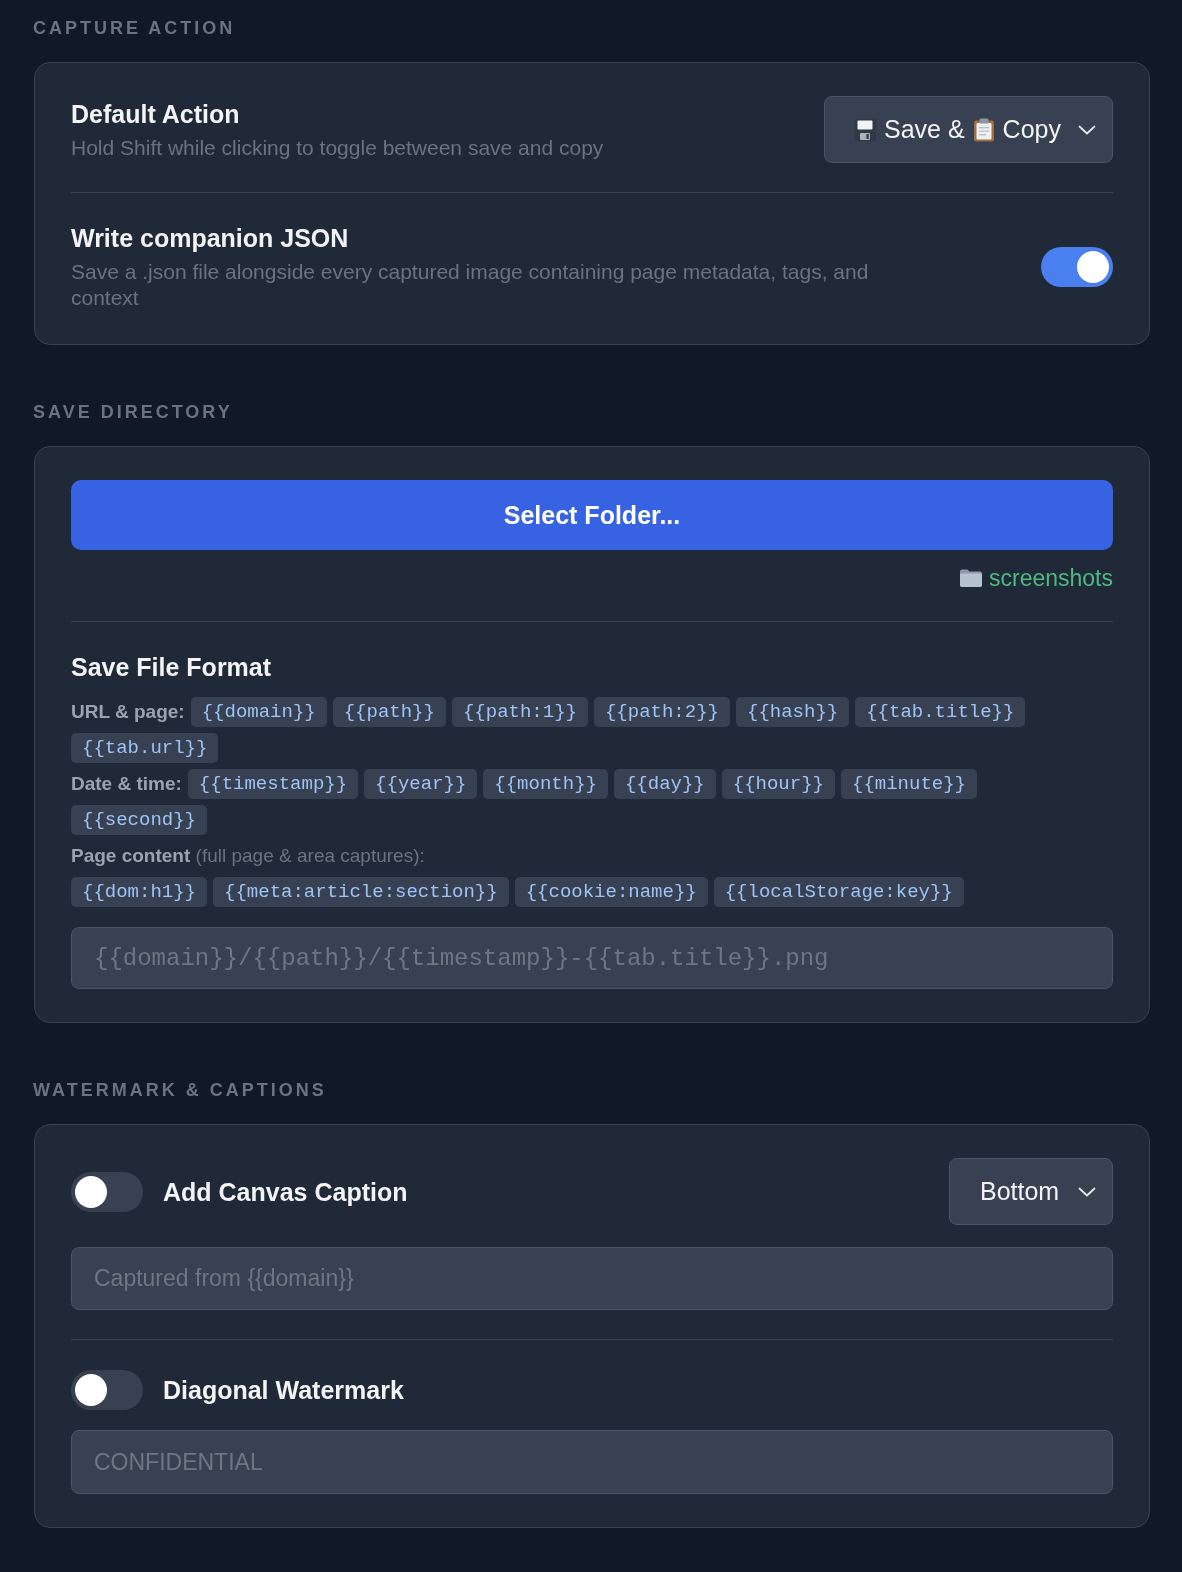 The width and height of the screenshot is (1182, 1572). I want to click on template-token: {{path:2}}, so click(661, 712).